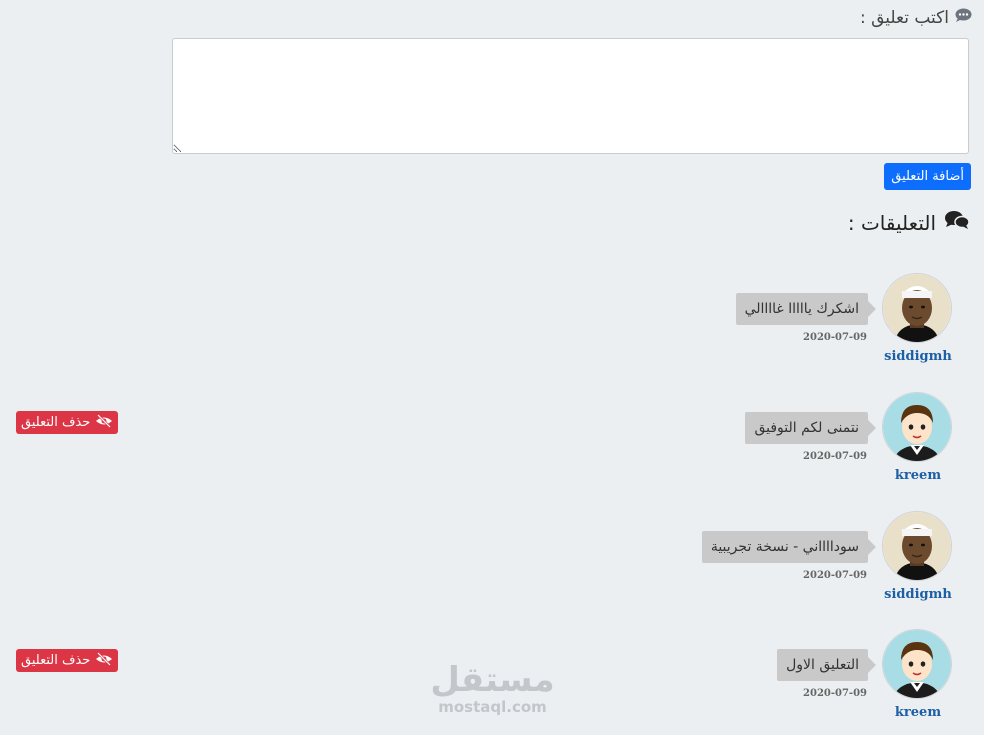 This screenshot has width=984, height=735. I want to click on comment-text: التعليق الاول, so click(826, 665).